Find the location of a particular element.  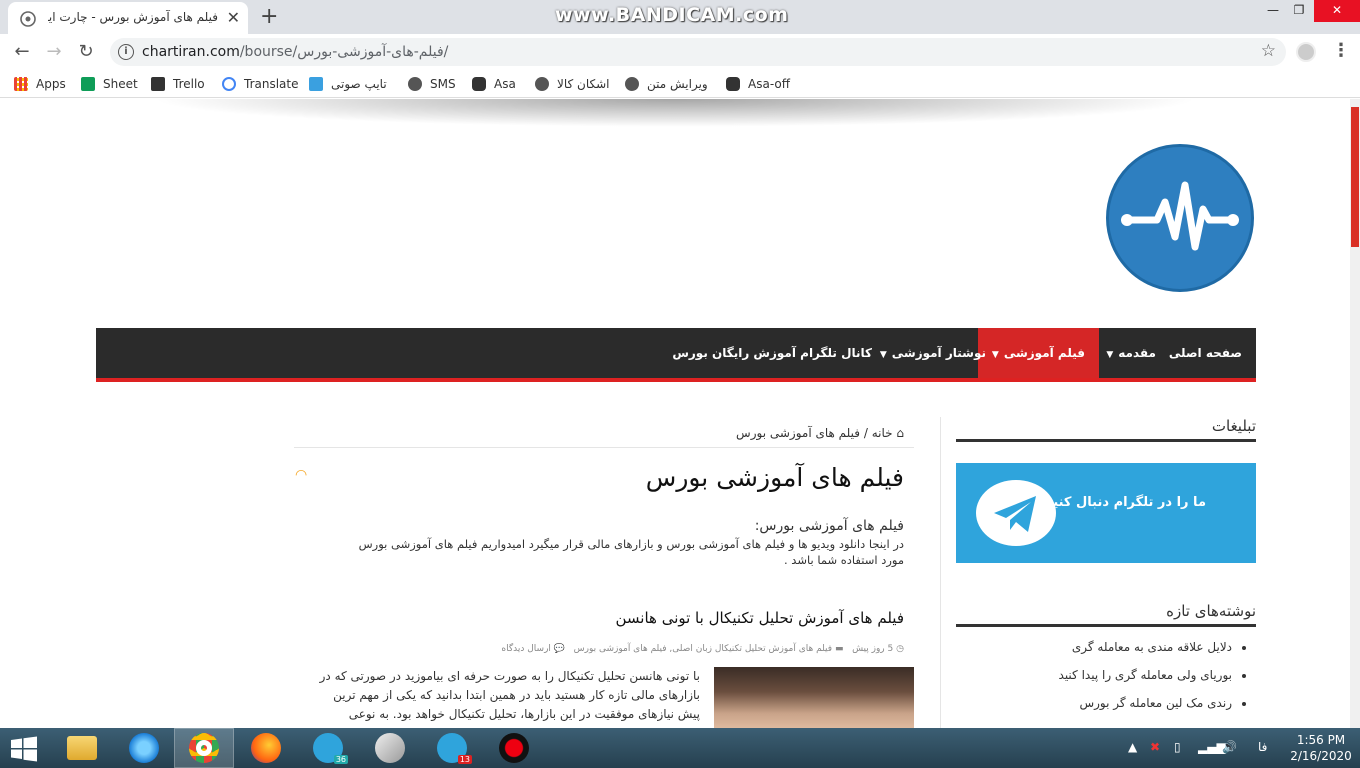

network-error-icon: ✖ is located at coordinates (1155, 747).